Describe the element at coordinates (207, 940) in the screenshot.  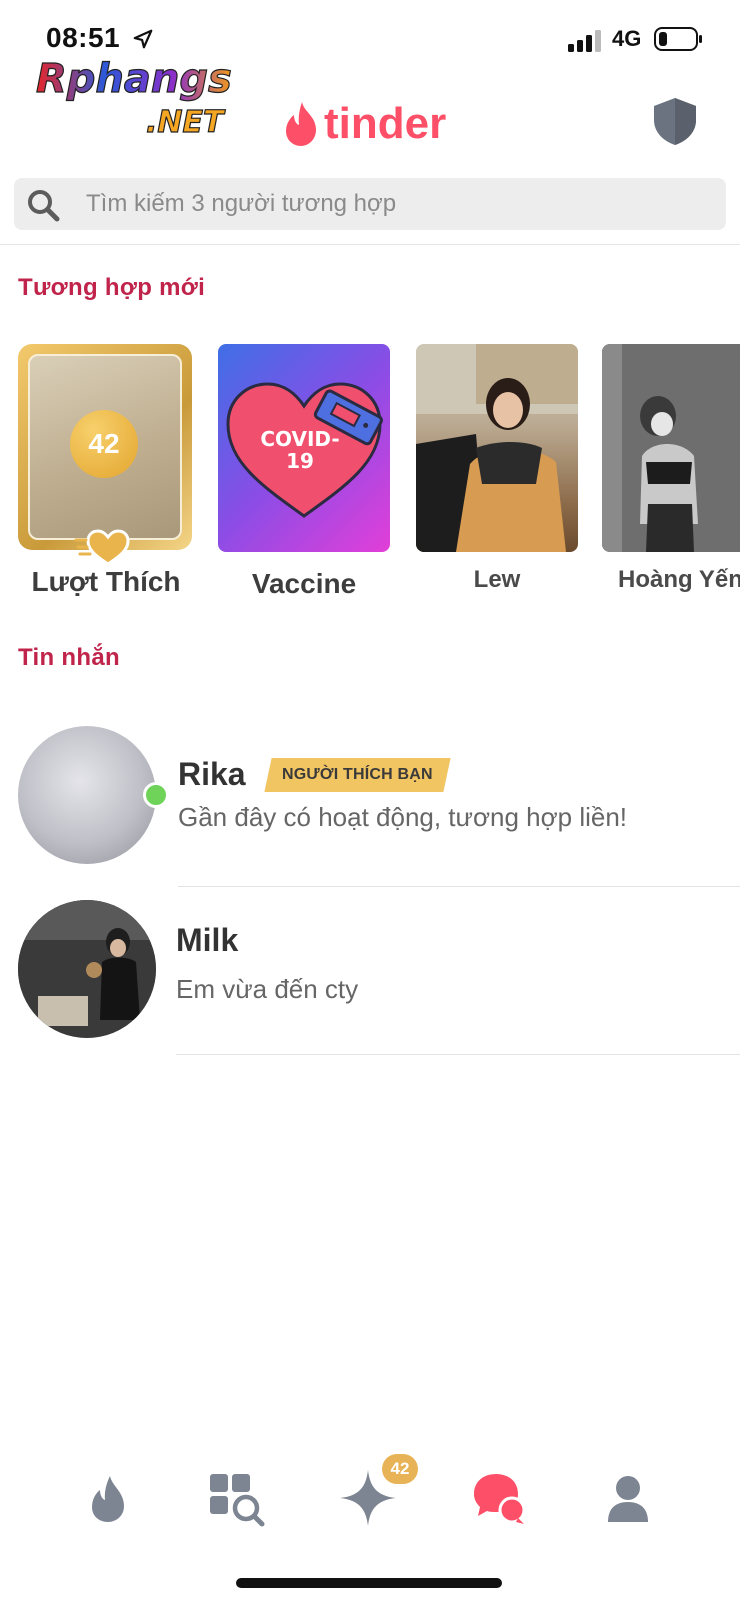
I see `conversation-name-milk: Milk` at that location.